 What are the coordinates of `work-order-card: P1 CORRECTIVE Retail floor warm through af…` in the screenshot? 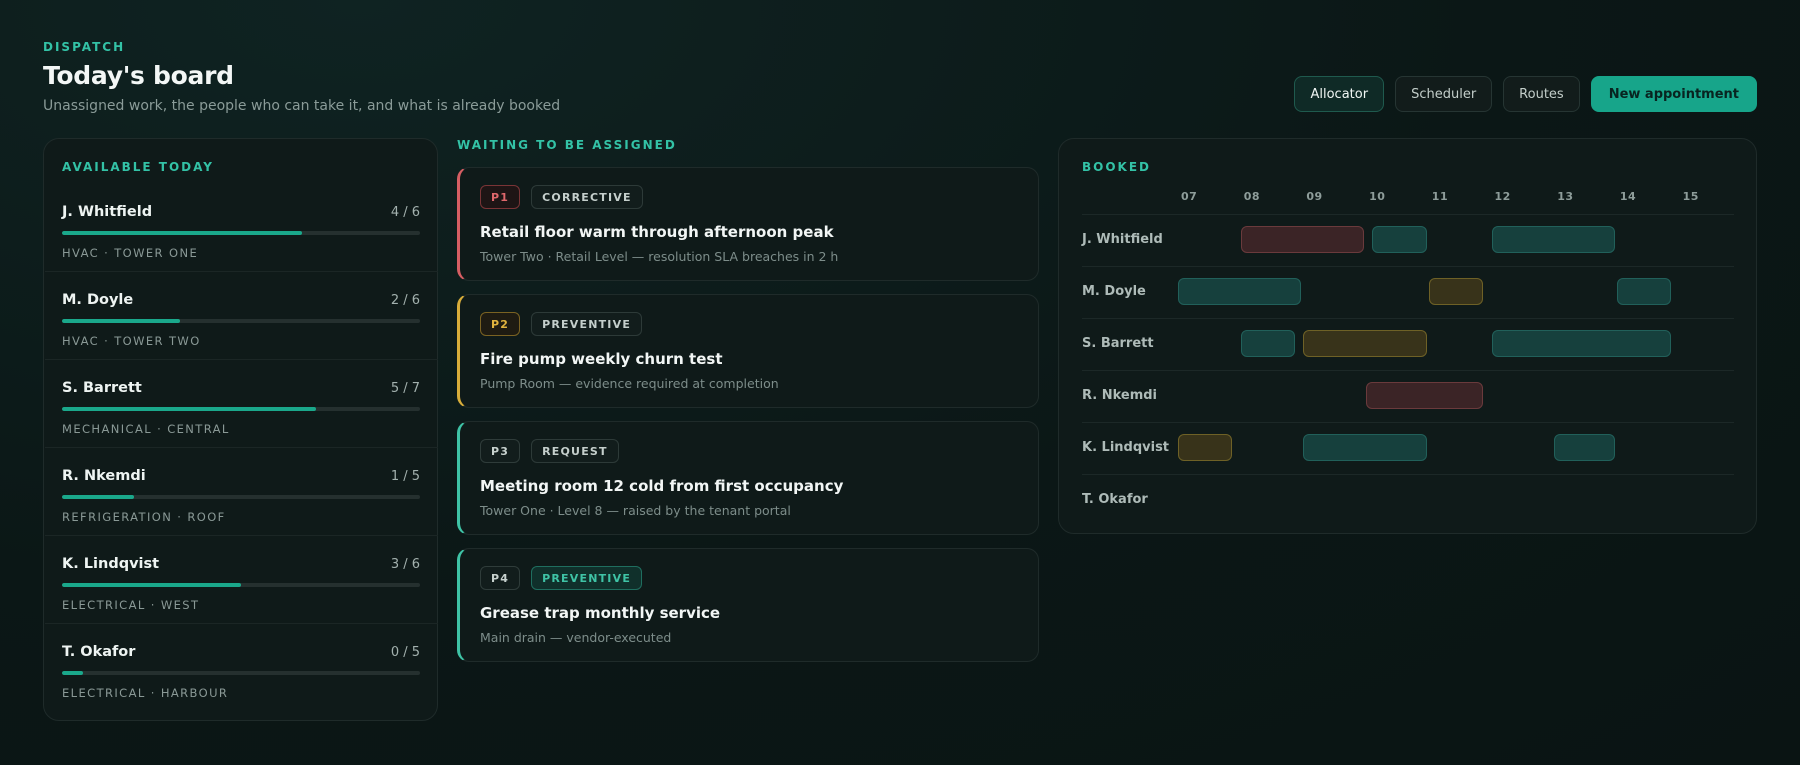 It's located at (748, 224).